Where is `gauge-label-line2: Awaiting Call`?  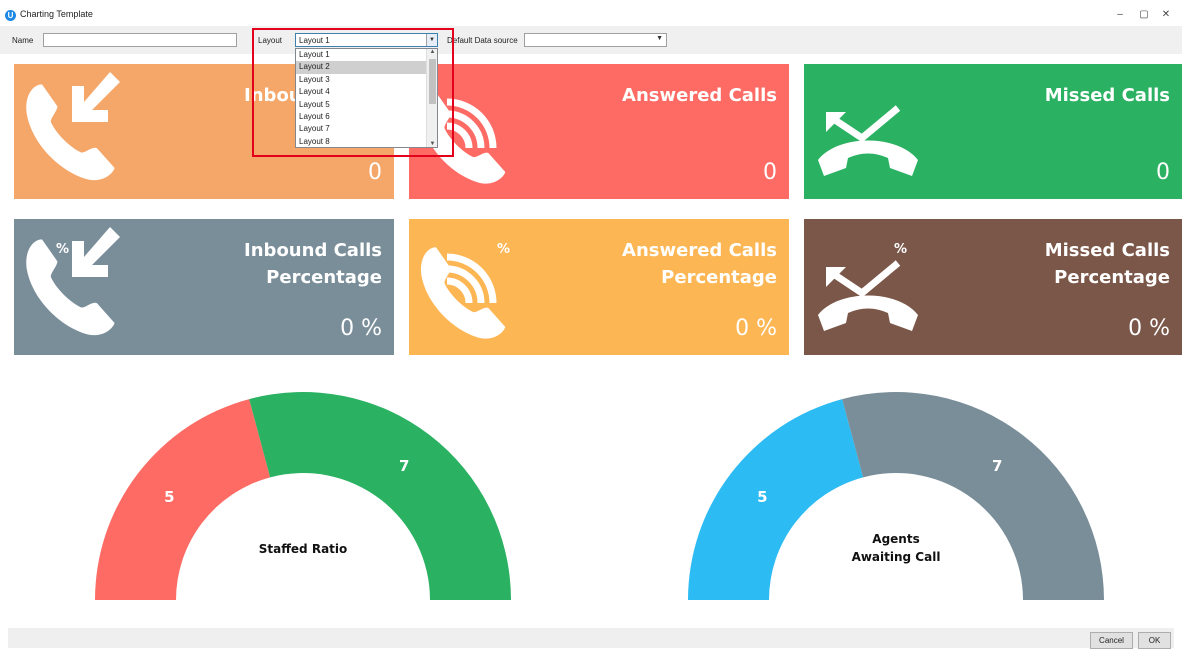 gauge-label-line2: Awaiting Call is located at coordinates (896, 557).